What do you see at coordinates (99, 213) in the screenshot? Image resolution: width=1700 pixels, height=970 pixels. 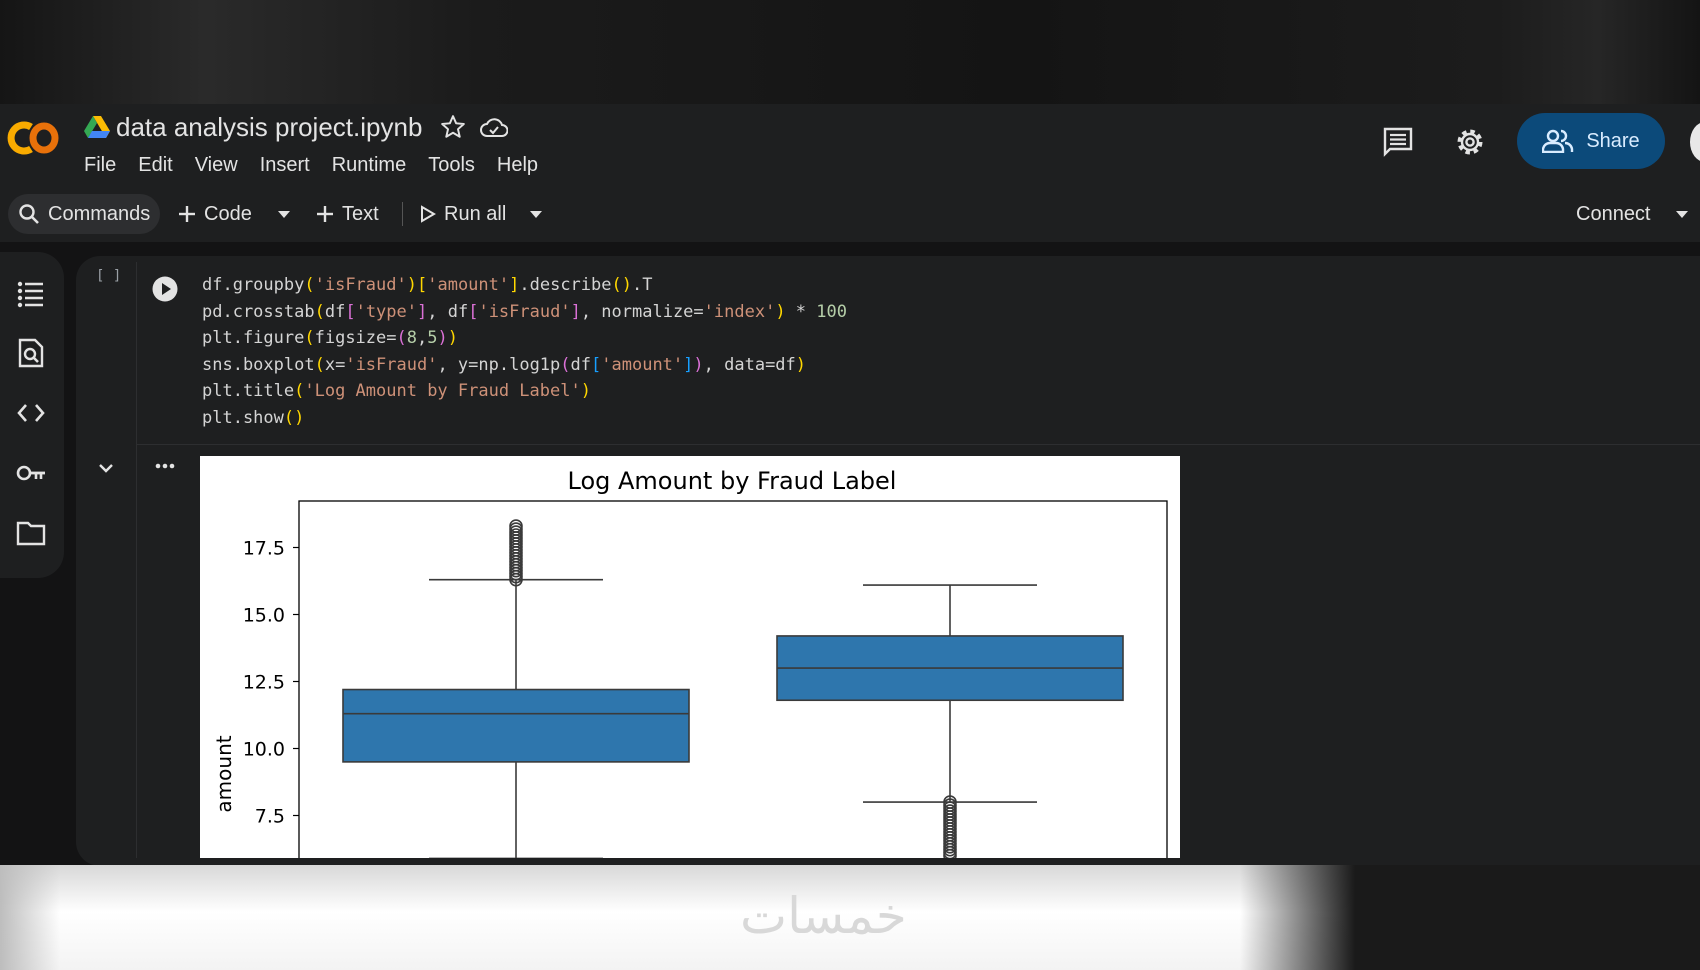 I see `commands-label: Commands` at bounding box center [99, 213].